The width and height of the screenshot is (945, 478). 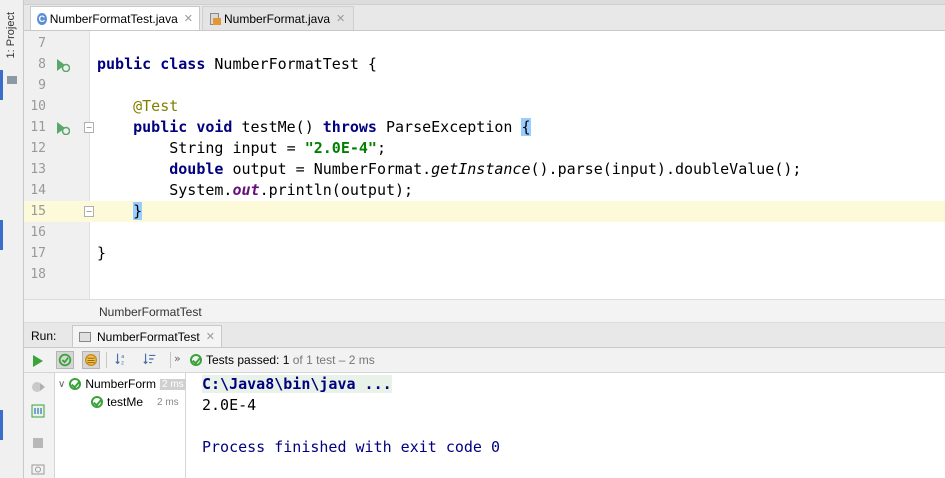 What do you see at coordinates (122, 363) in the screenshot?
I see `svg-text: z` at bounding box center [122, 363].